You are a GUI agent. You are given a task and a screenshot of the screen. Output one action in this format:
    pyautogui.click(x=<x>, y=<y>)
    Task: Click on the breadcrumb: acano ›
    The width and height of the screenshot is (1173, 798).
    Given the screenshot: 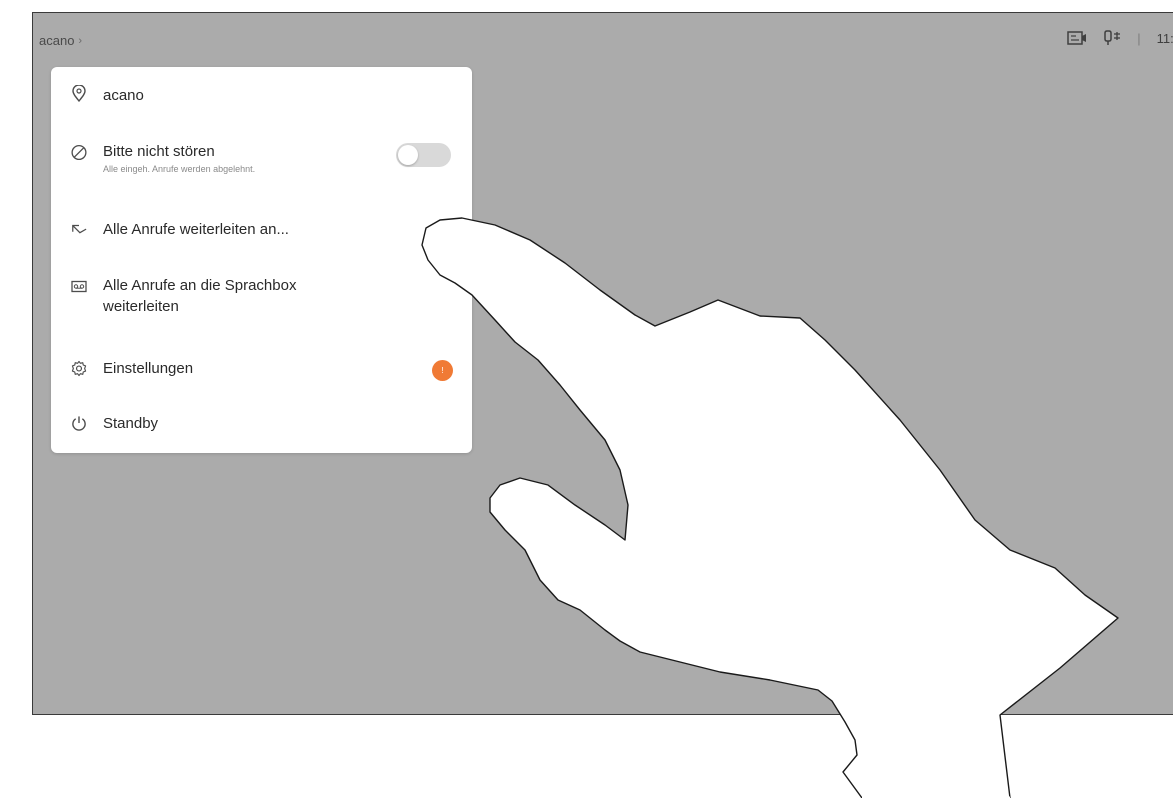 What is the action you would take?
    pyautogui.click(x=60, y=40)
    